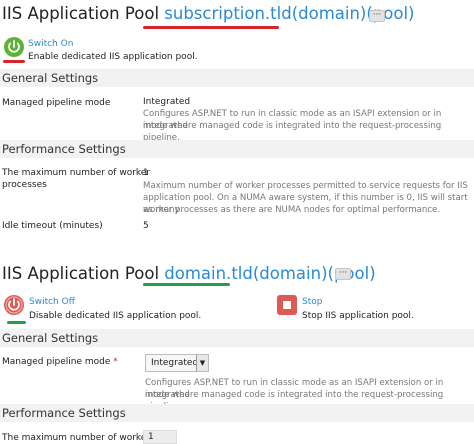  Describe the element at coordinates (76, 438) in the screenshot. I see `worker-processes-label: The maximum number of worker` at that location.